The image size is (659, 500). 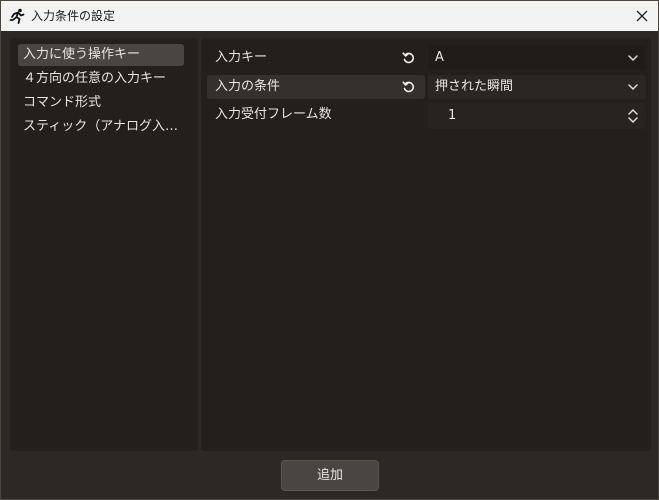 I want to click on input-key-reset-button, so click(x=409, y=58).